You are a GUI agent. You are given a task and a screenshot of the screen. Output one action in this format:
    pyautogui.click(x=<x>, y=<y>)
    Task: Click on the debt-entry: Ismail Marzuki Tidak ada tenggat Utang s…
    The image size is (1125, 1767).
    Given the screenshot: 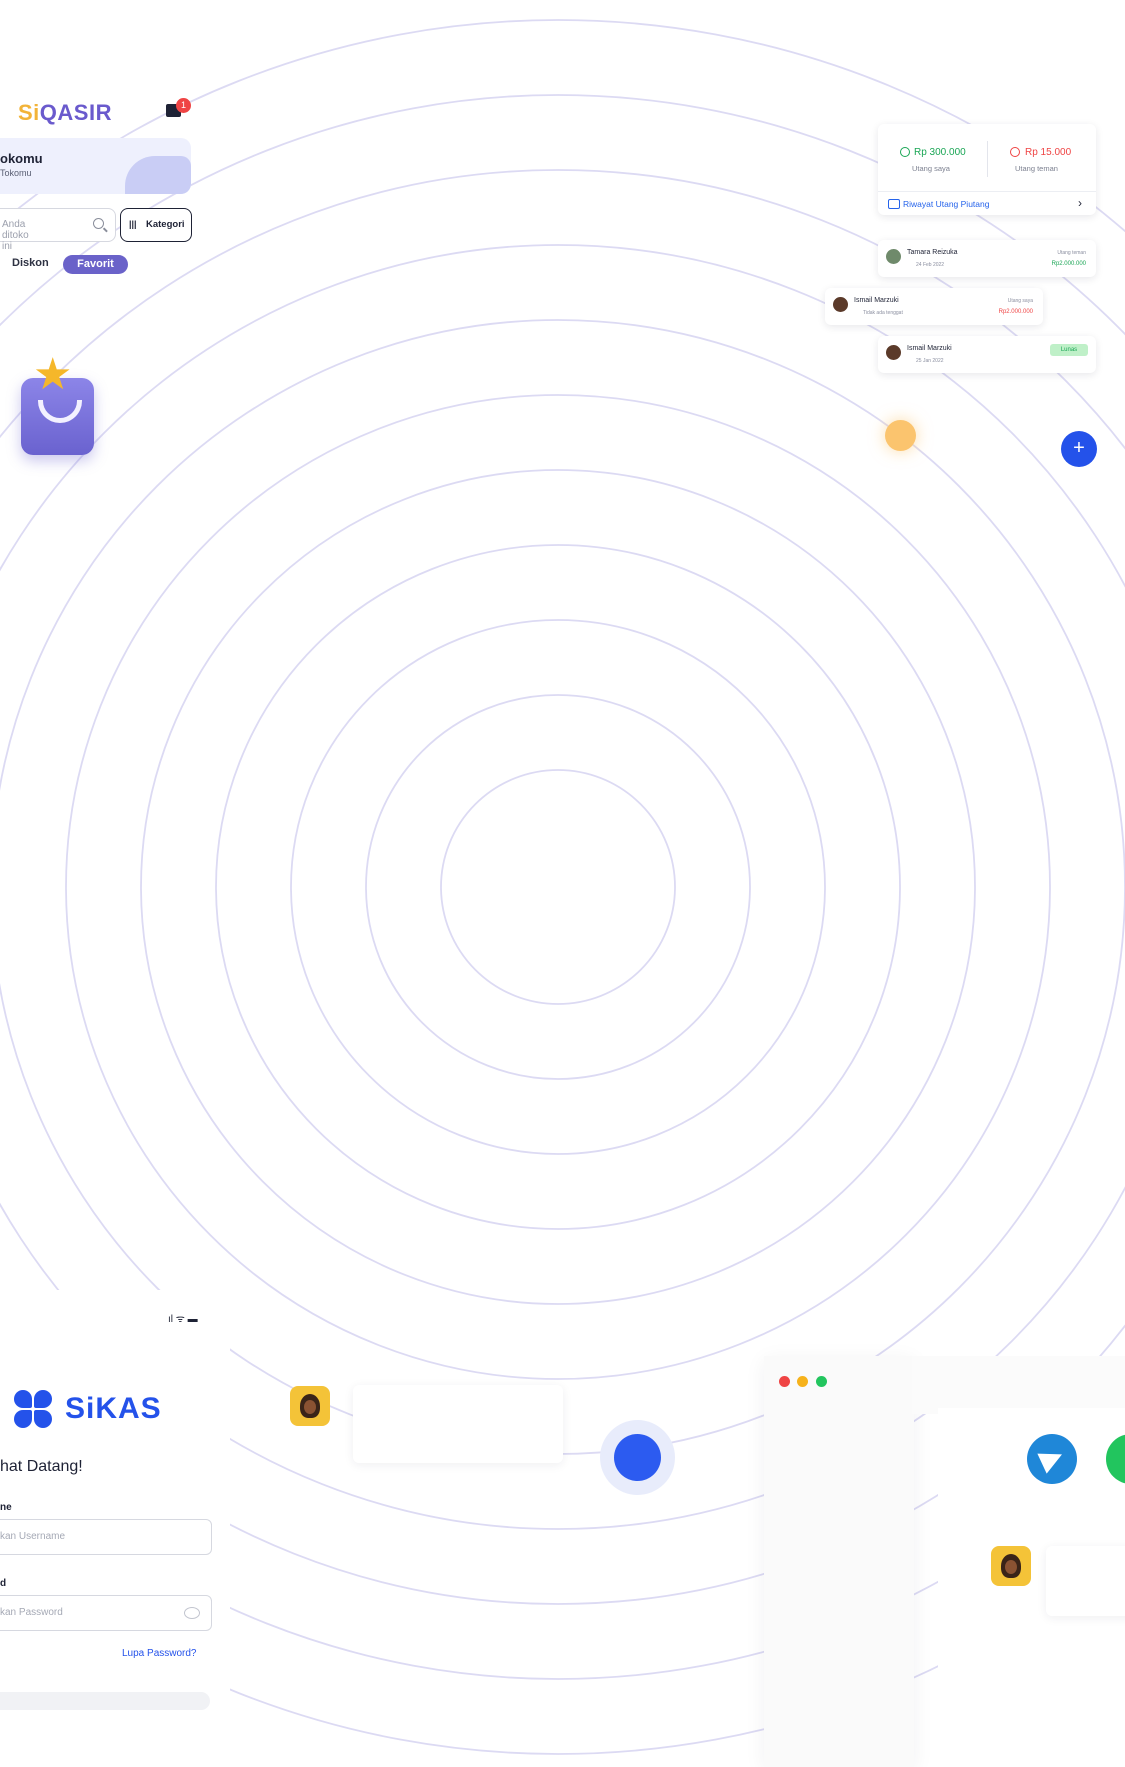 What is the action you would take?
    pyautogui.click(x=934, y=306)
    